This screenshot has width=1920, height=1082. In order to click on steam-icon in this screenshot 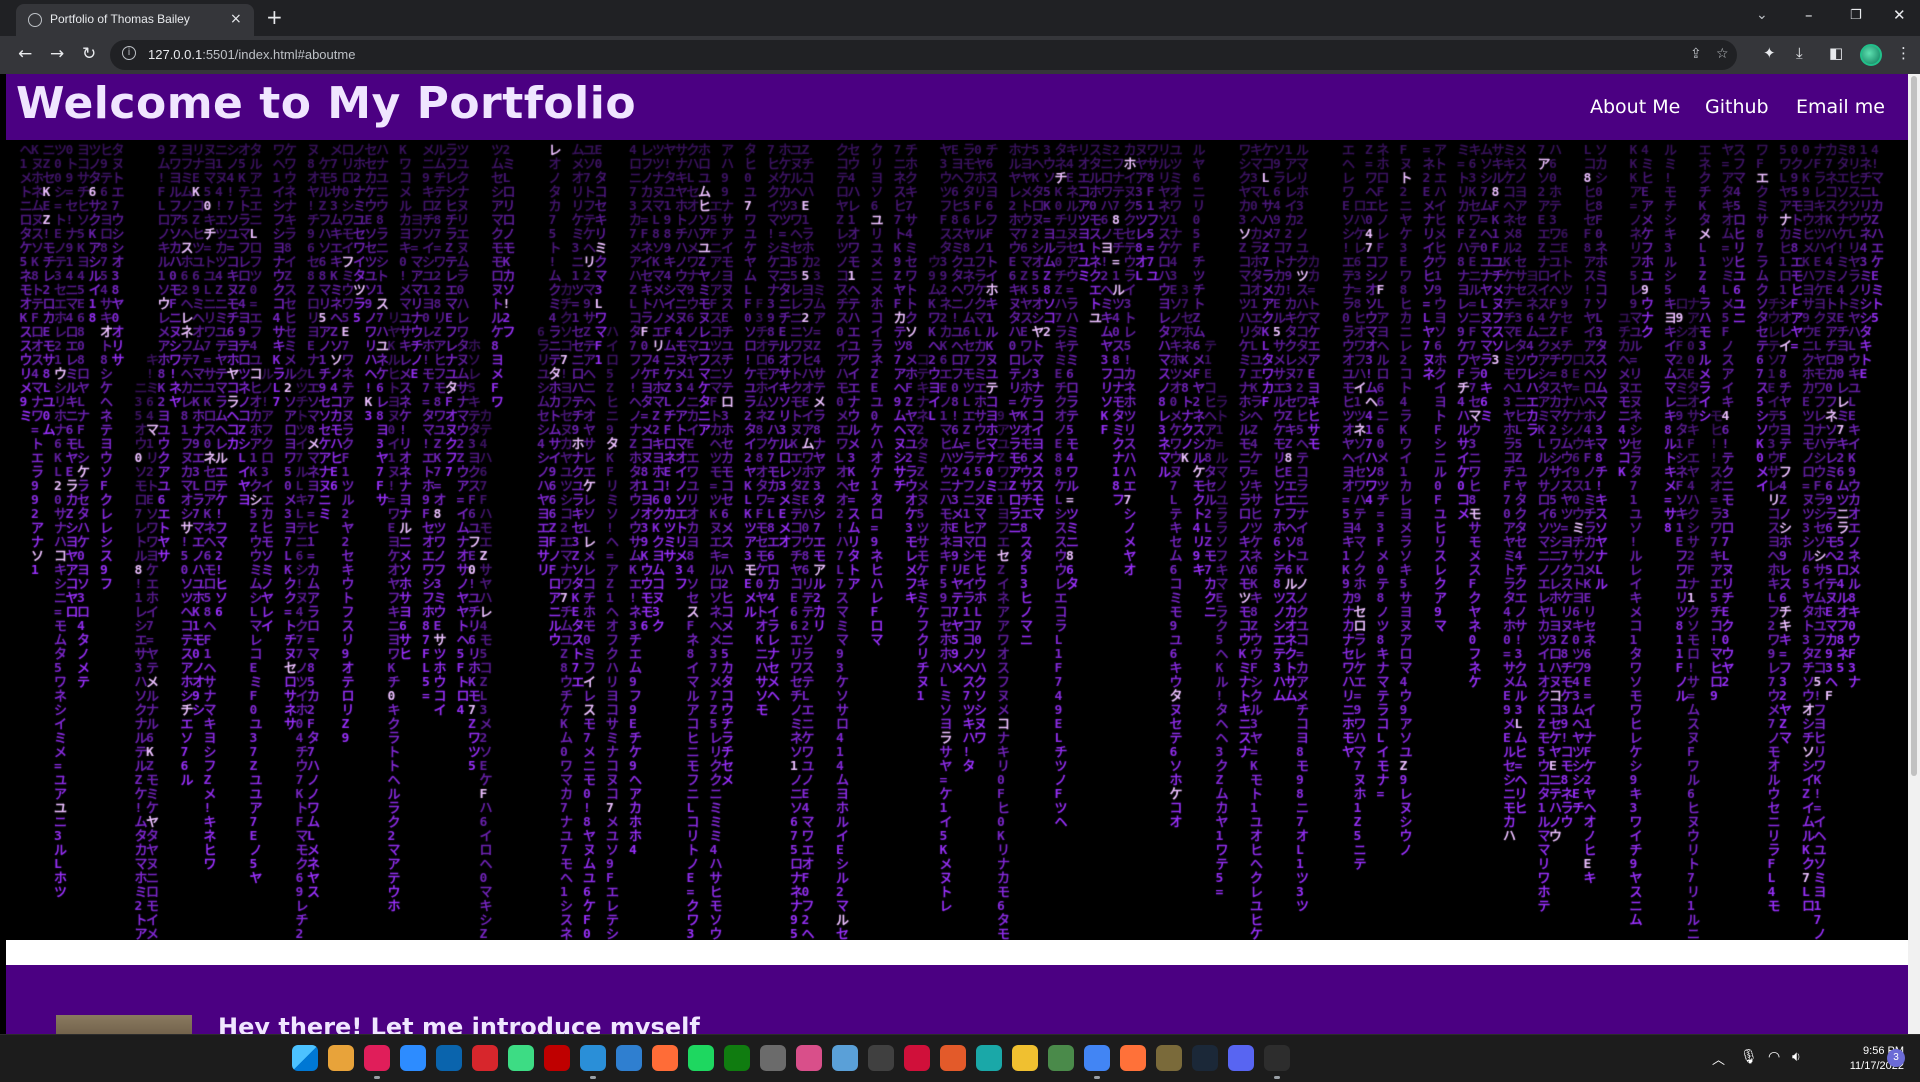, I will do `click(1205, 1058)`.